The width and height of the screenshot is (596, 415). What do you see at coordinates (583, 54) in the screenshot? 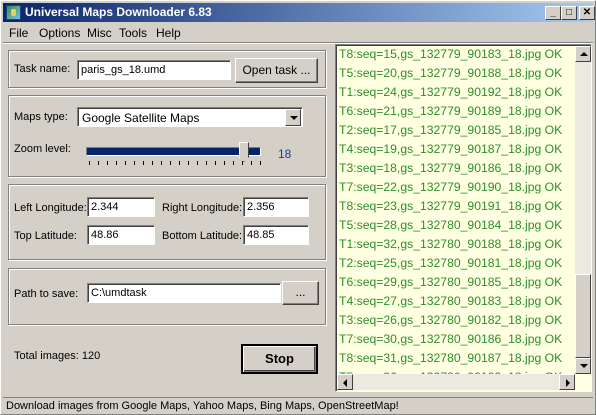
I see `scroll-up-arrow-icon` at bounding box center [583, 54].